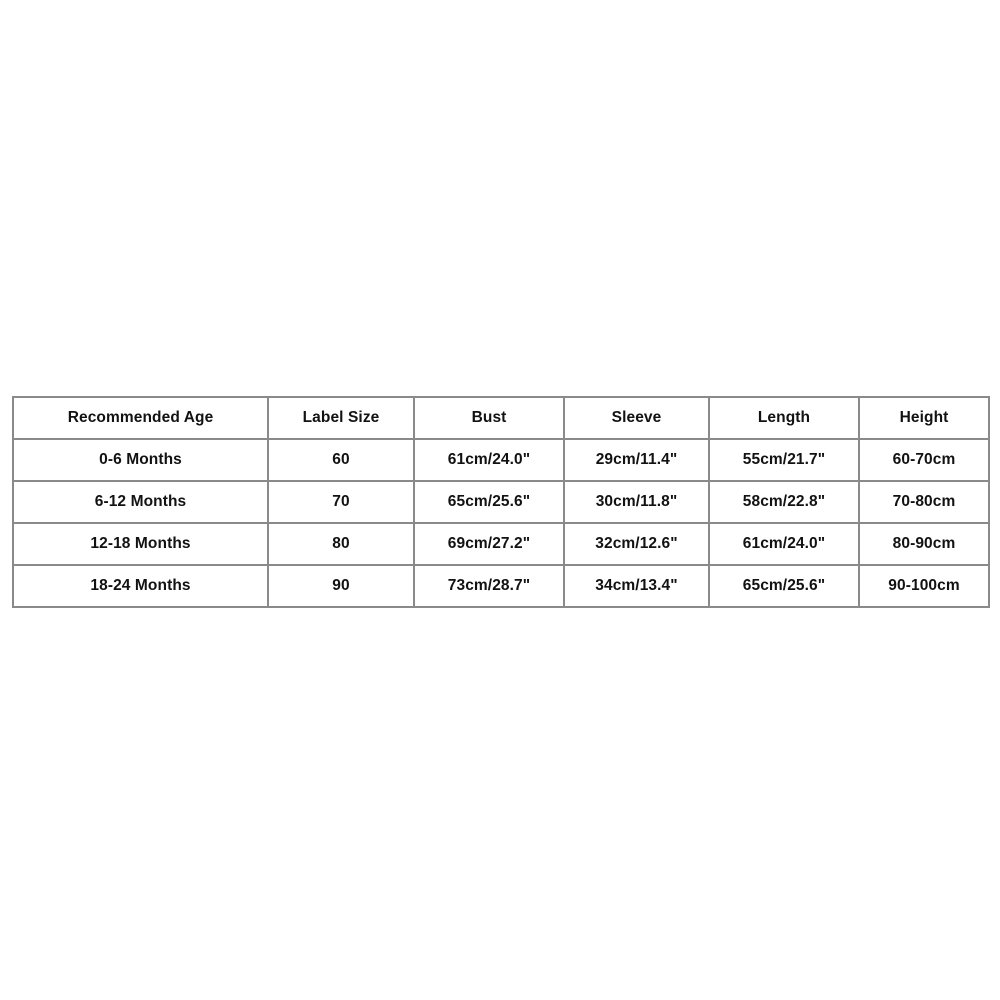 This screenshot has width=1000, height=1000. What do you see at coordinates (924, 418) in the screenshot?
I see `column-header-height: Height` at bounding box center [924, 418].